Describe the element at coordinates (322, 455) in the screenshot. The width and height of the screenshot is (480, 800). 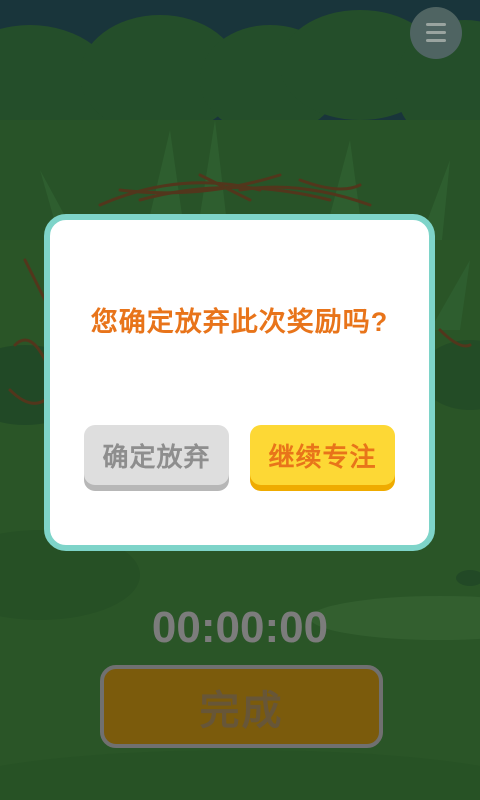
I see `continue-focus-button: 继续专注` at that location.